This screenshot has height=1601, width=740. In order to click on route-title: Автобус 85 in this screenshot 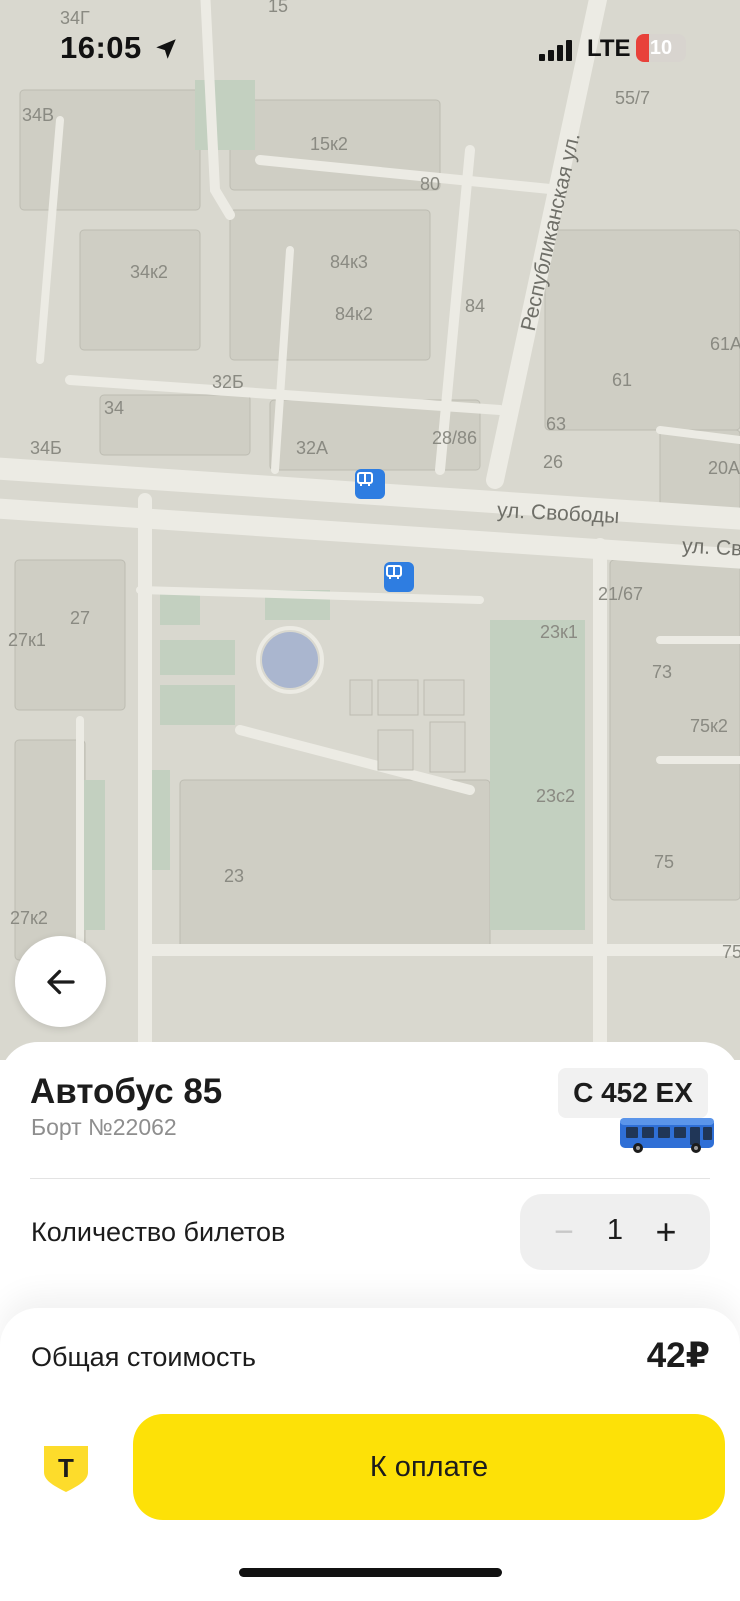, I will do `click(126, 1091)`.